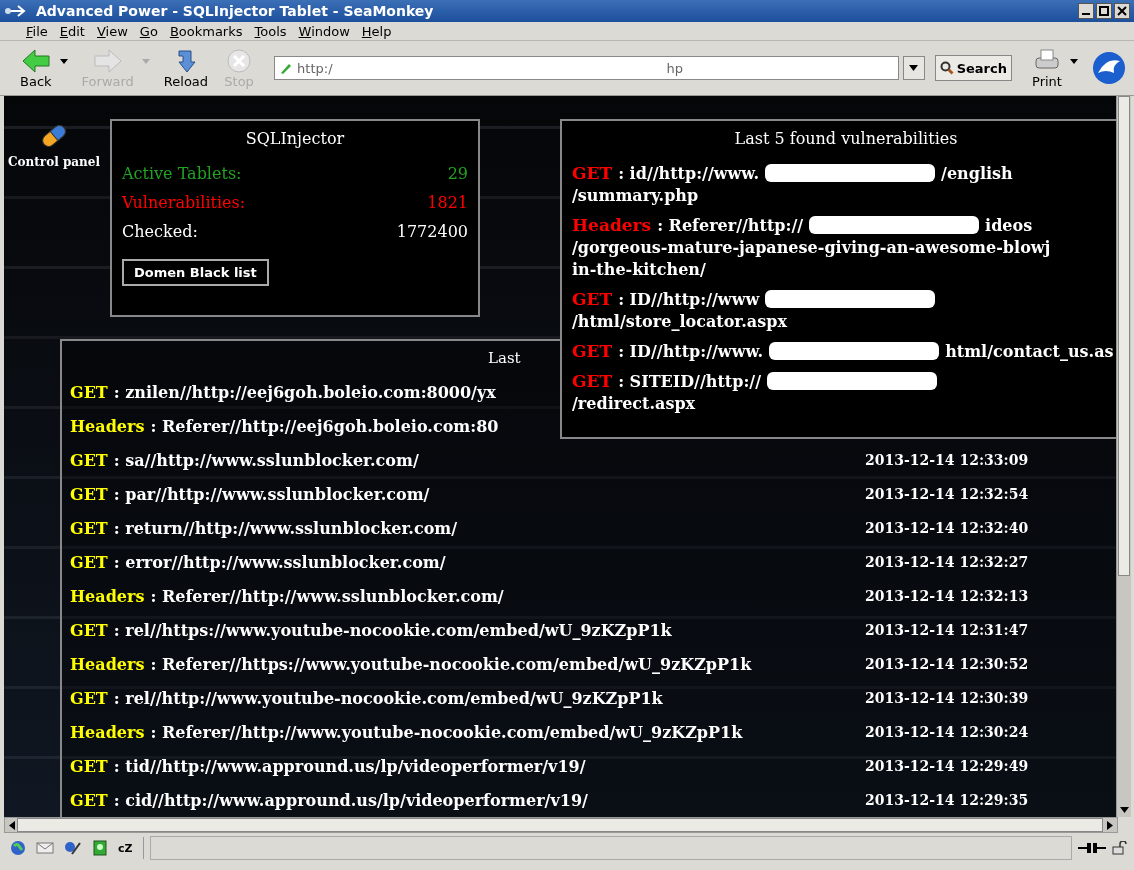  I want to click on menu-item: Edit, so click(72, 31).